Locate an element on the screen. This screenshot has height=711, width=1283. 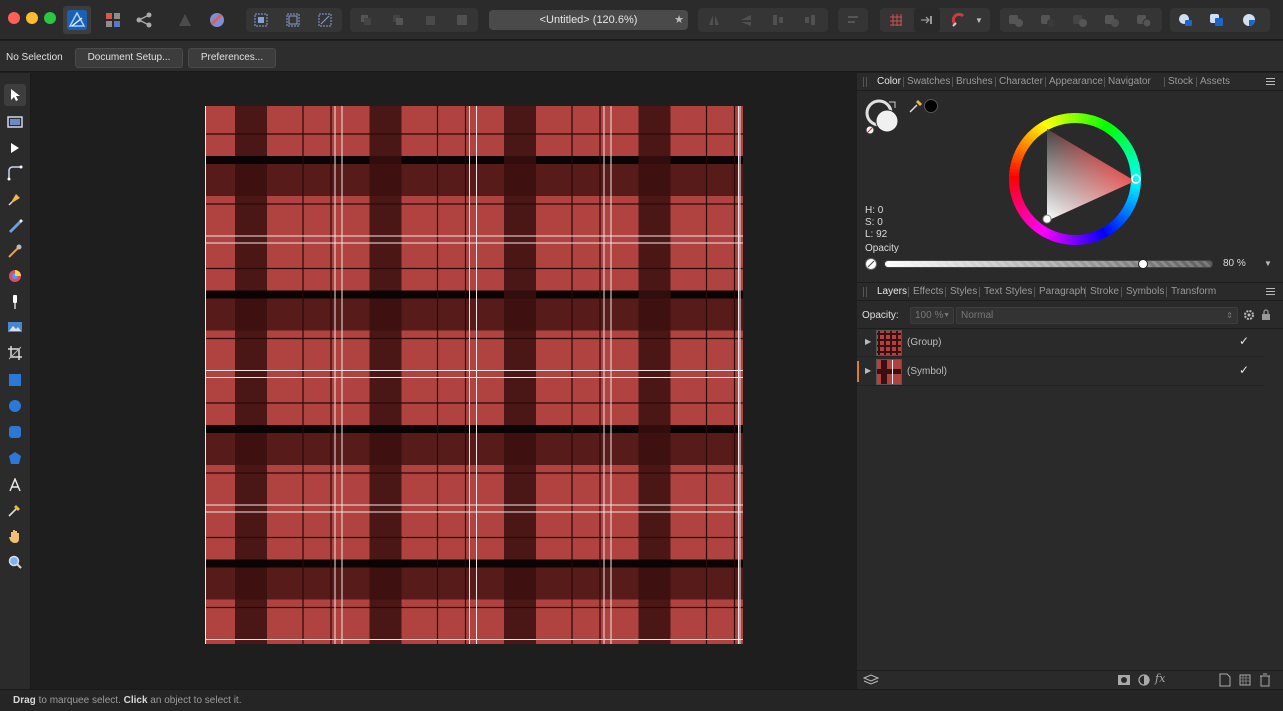
layer-opacity-field: 100 % ▼ is located at coordinates (932, 315).